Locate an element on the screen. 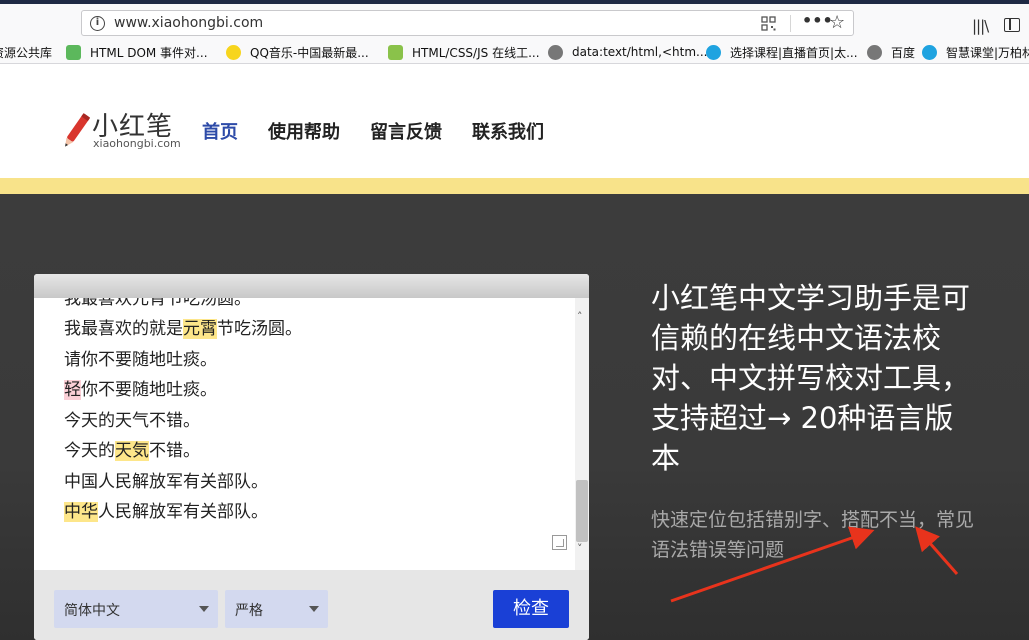 This screenshot has height=640, width=1029. w3-icon is located at coordinates (73, 52).